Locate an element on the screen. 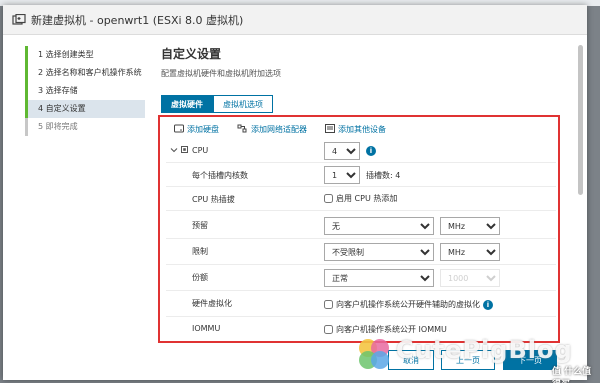 The image size is (600, 383). dialog-titlebar: 新建虚拟机 - openwrt1 (ESXi 8.0 虚拟机) is located at coordinates (295, 20).